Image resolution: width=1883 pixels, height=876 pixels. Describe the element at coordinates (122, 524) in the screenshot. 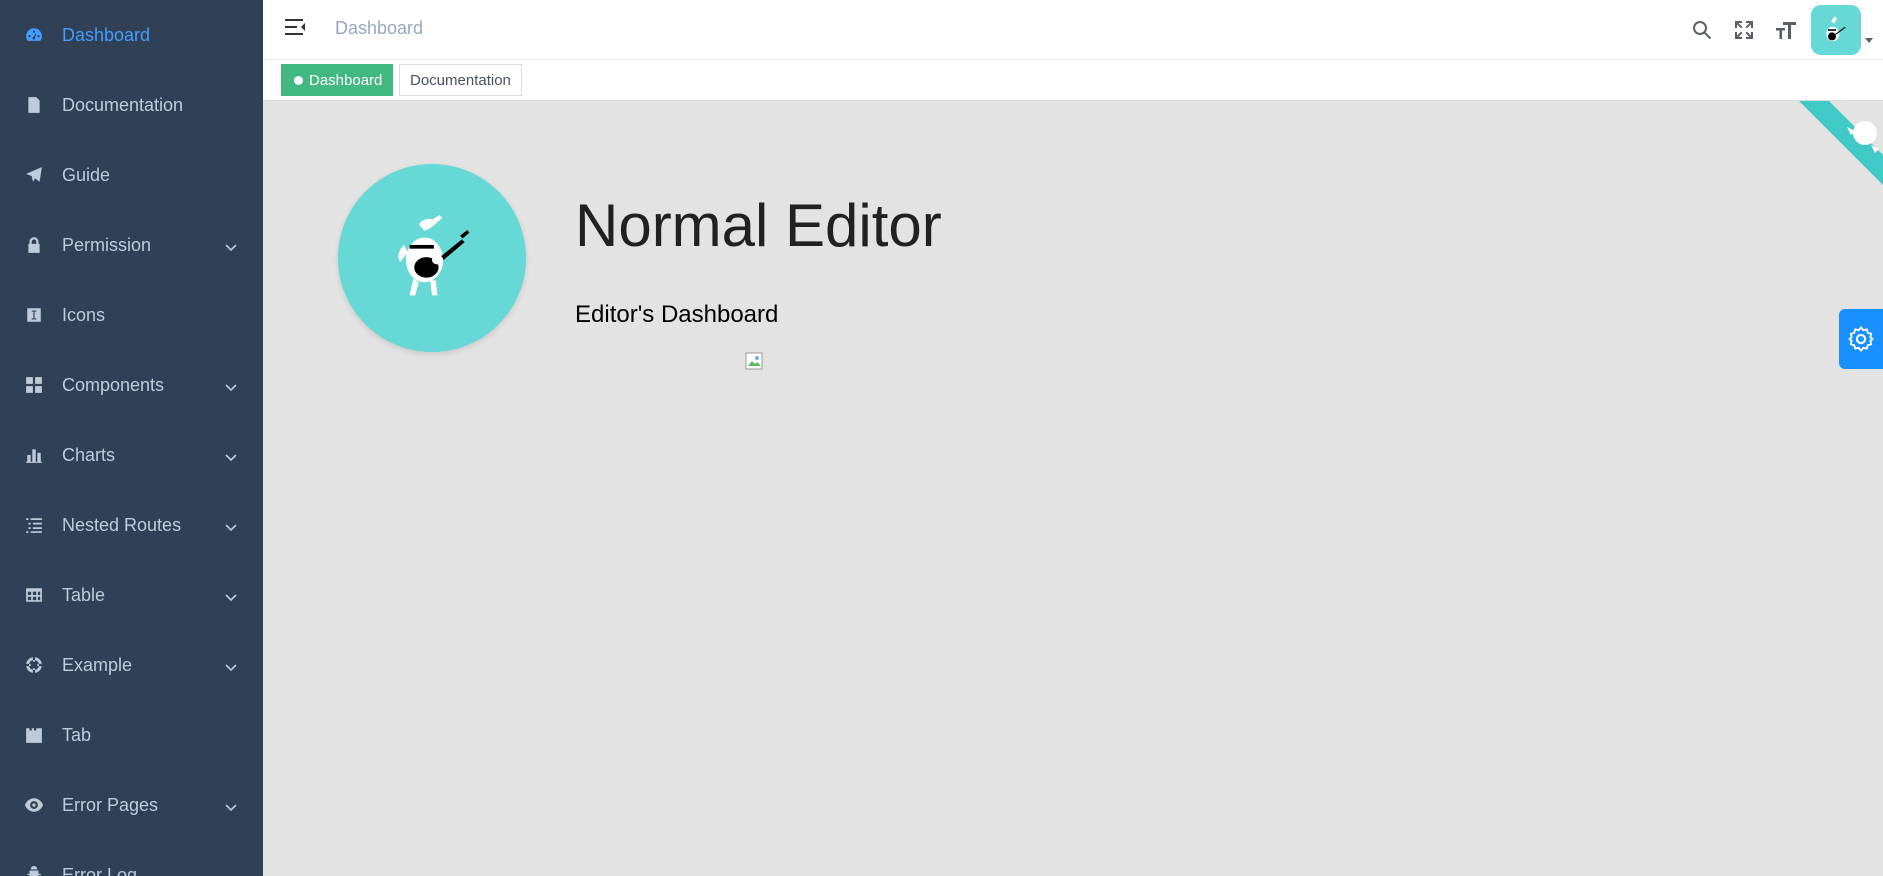

I see `sidebar-item-label: Nested Routes` at that location.